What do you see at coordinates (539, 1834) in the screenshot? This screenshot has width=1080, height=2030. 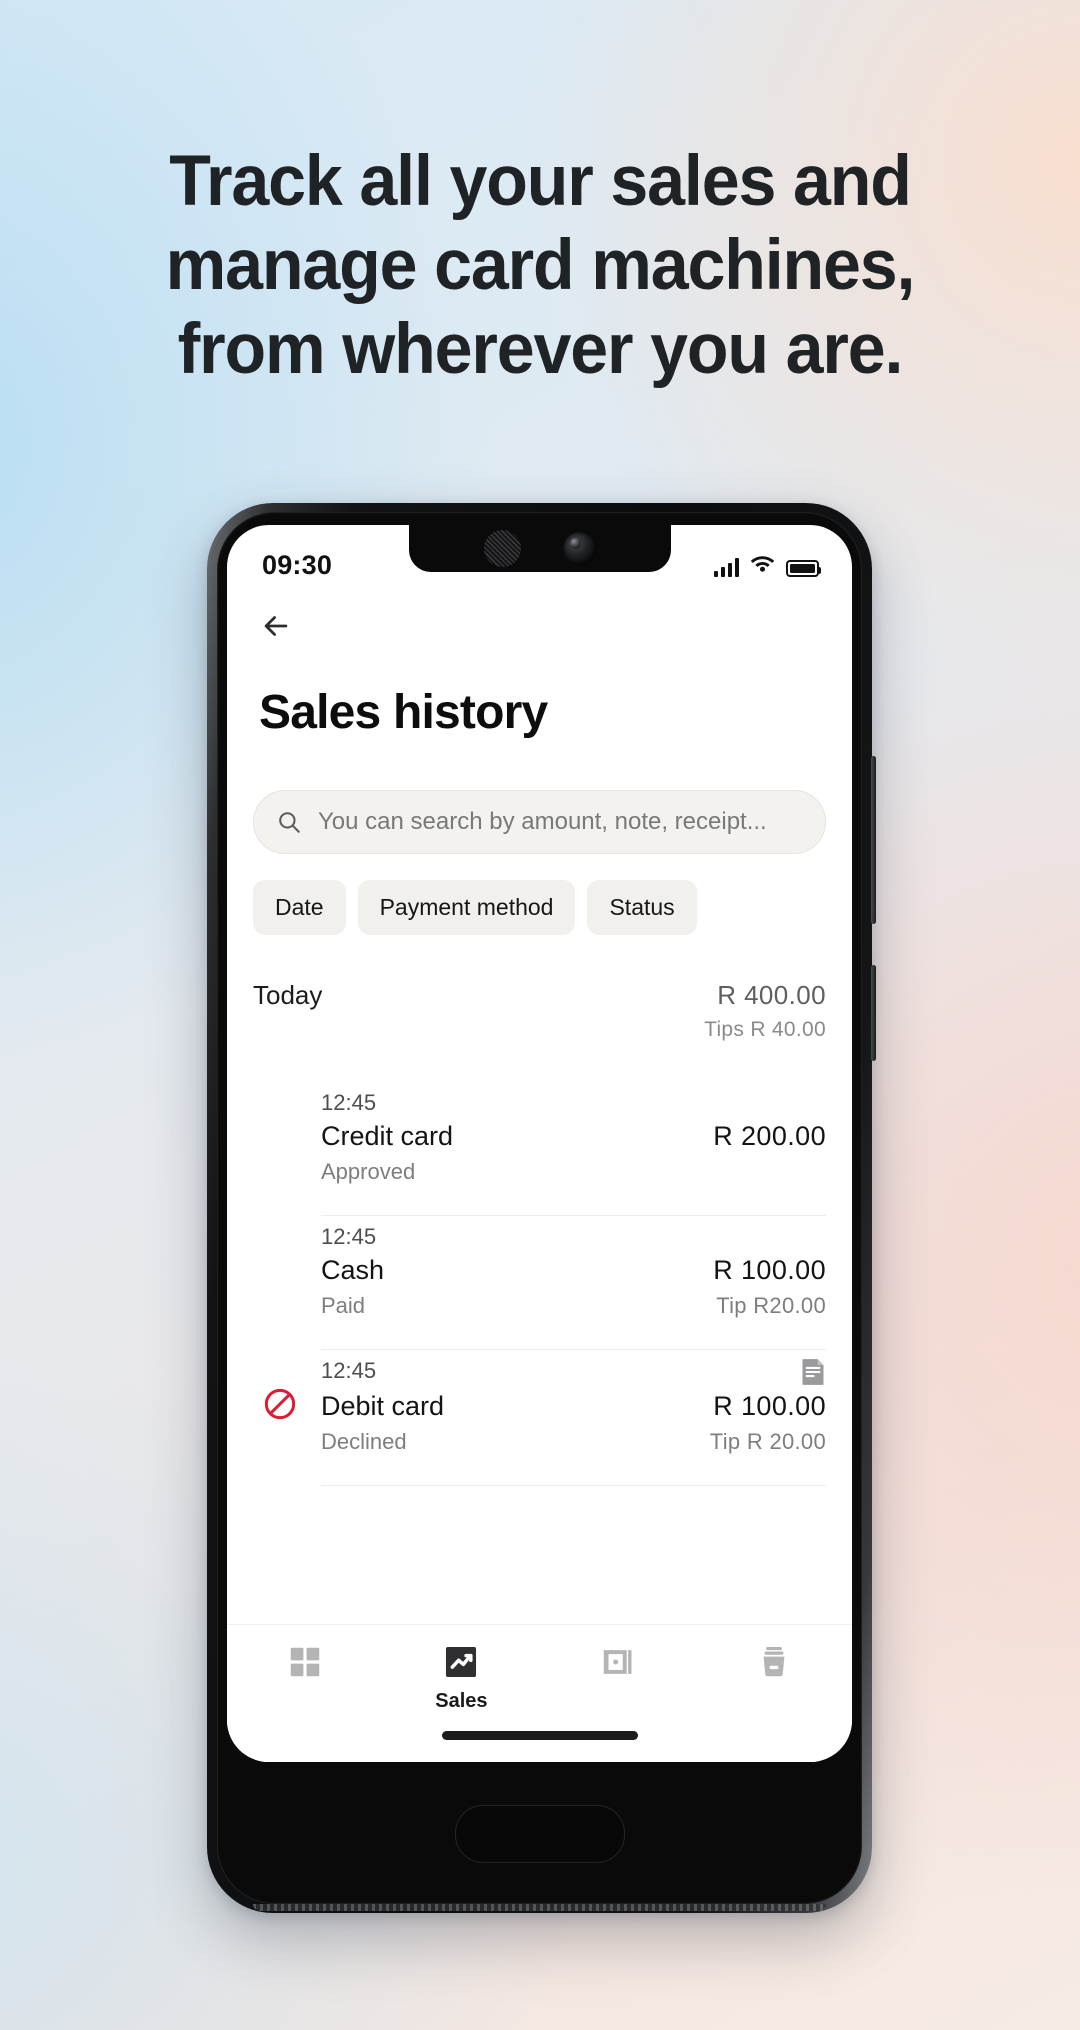 I see `phone-fingerprint-sensor` at bounding box center [539, 1834].